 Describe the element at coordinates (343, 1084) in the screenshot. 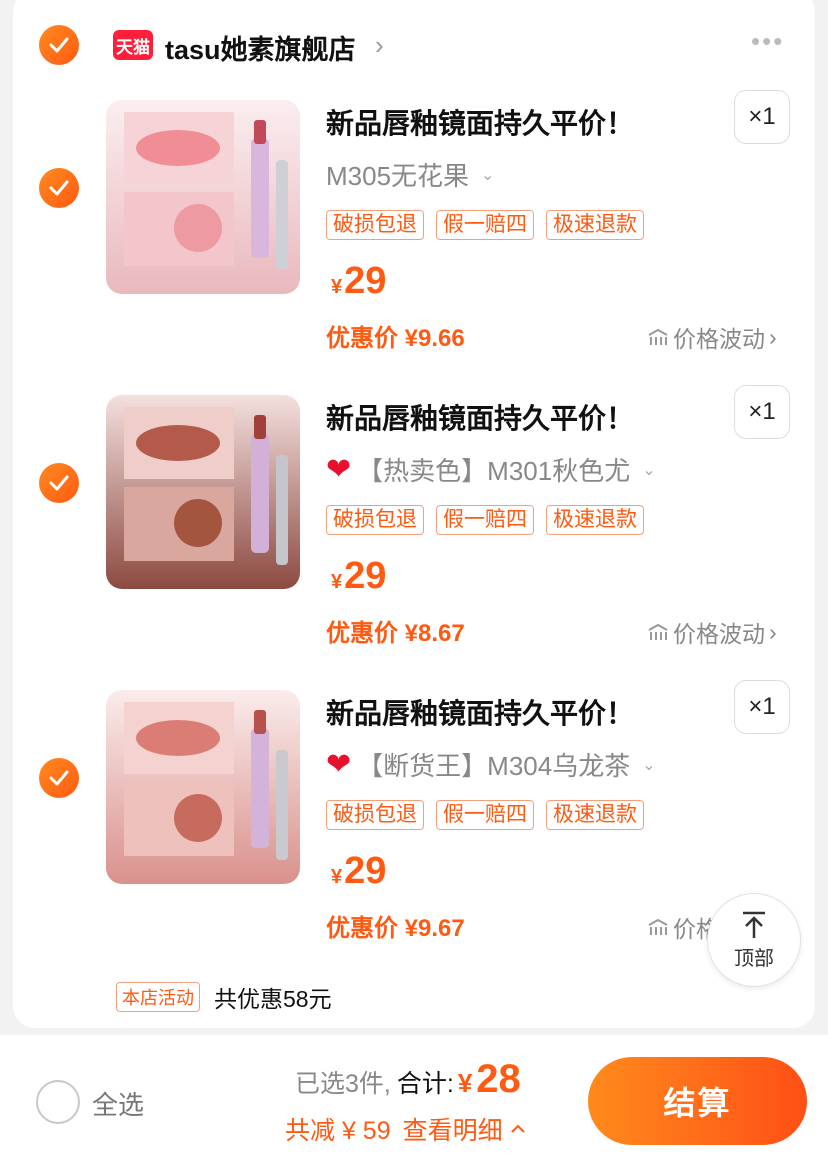

I see `selected-count: 已选3件,` at that location.